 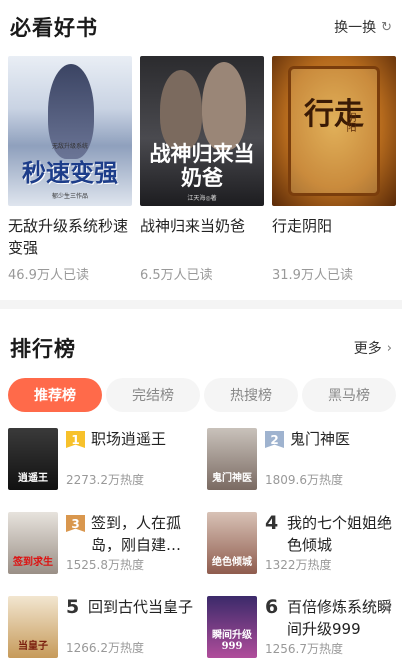 What do you see at coordinates (232, 543) in the screenshot?
I see `ranking-cover: 绝色倾城` at bounding box center [232, 543].